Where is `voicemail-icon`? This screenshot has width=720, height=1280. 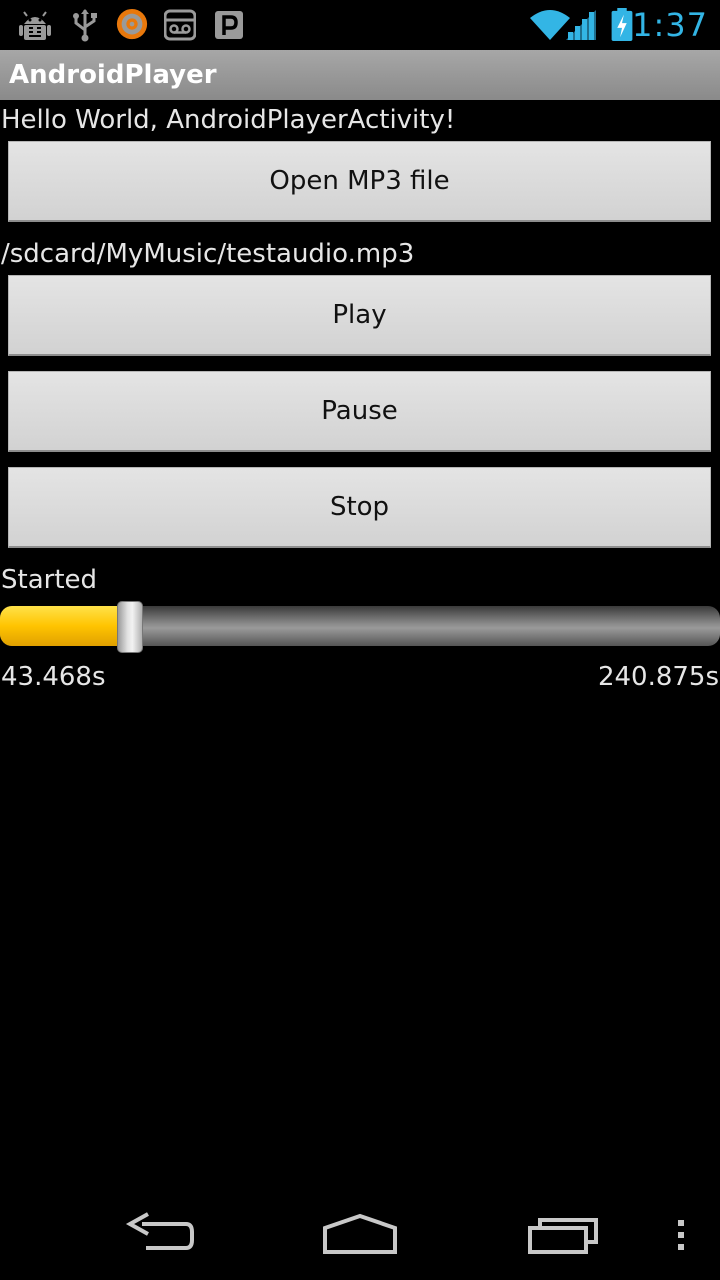 voicemail-icon is located at coordinates (180, 25).